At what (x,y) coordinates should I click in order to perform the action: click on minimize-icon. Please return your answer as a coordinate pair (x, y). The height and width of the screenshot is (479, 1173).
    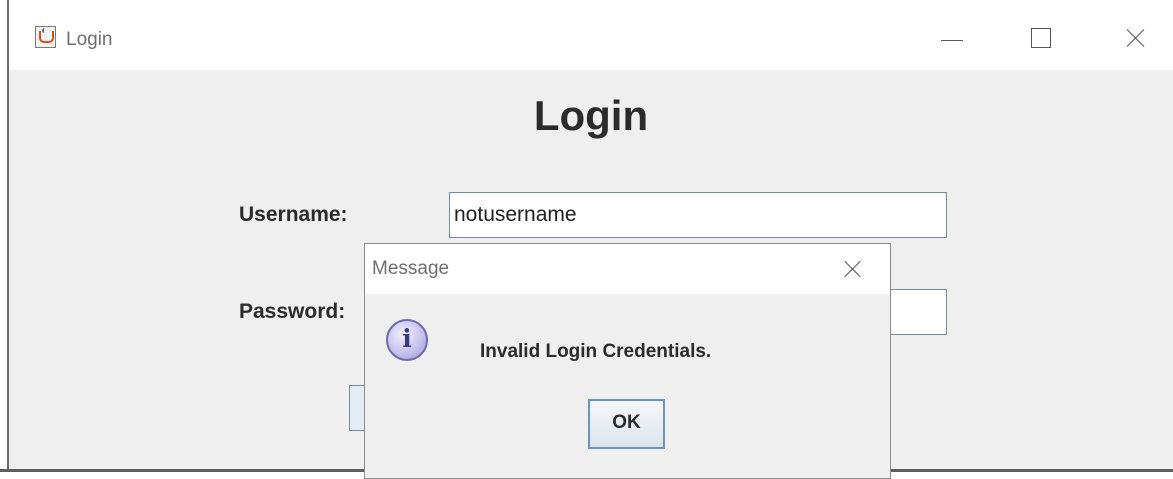
    Looking at the image, I should click on (956, 38).